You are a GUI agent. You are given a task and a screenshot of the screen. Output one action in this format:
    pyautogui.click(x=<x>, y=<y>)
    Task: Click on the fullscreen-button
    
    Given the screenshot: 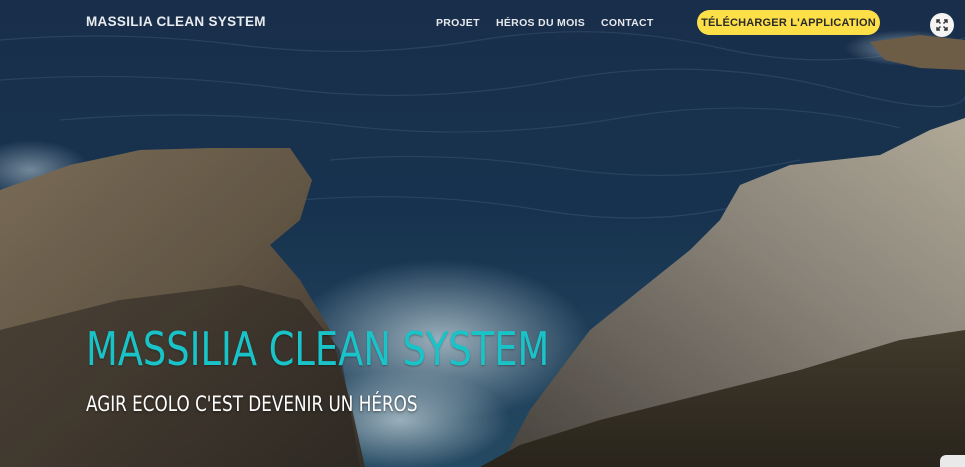 What is the action you would take?
    pyautogui.click(x=942, y=25)
    